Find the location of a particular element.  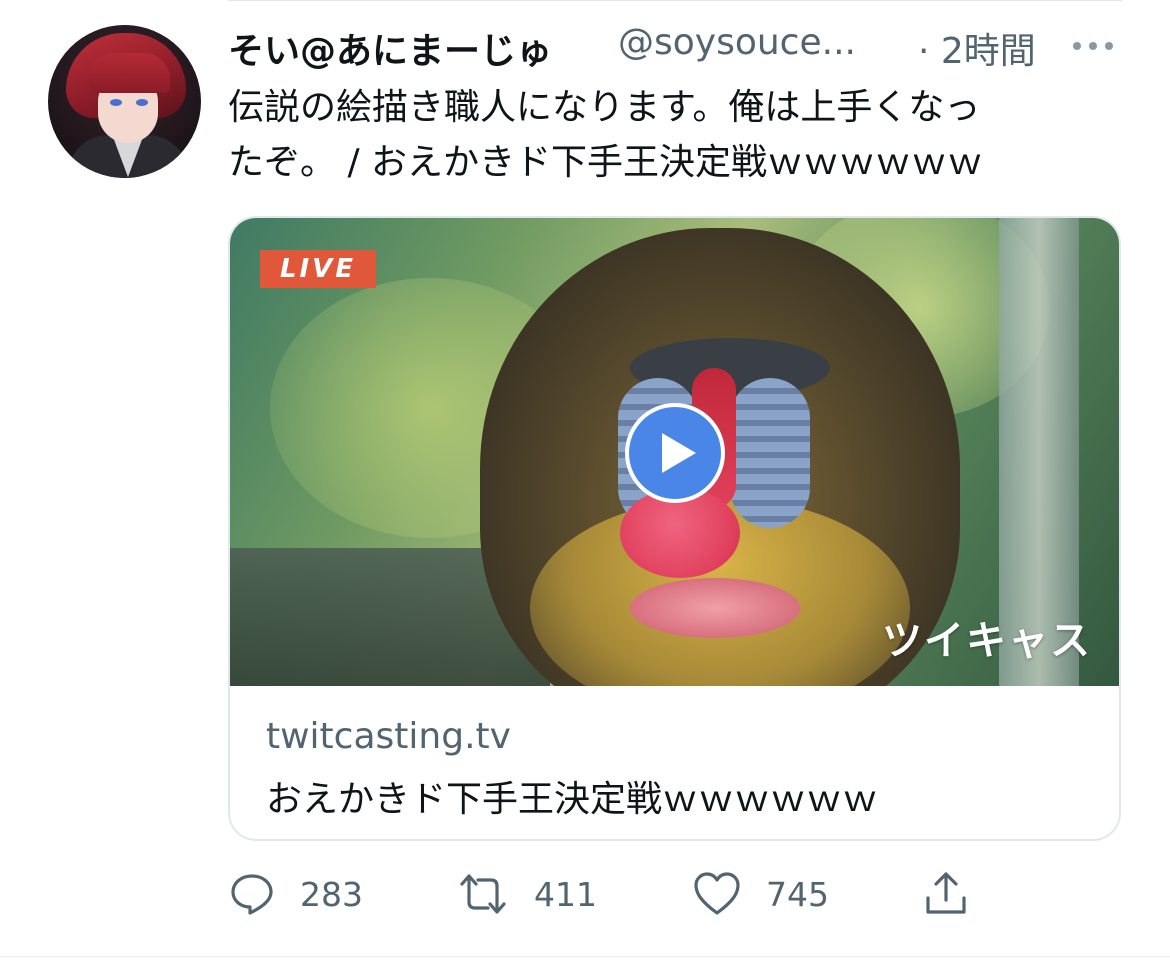

heart-icon is located at coordinates (717, 893).